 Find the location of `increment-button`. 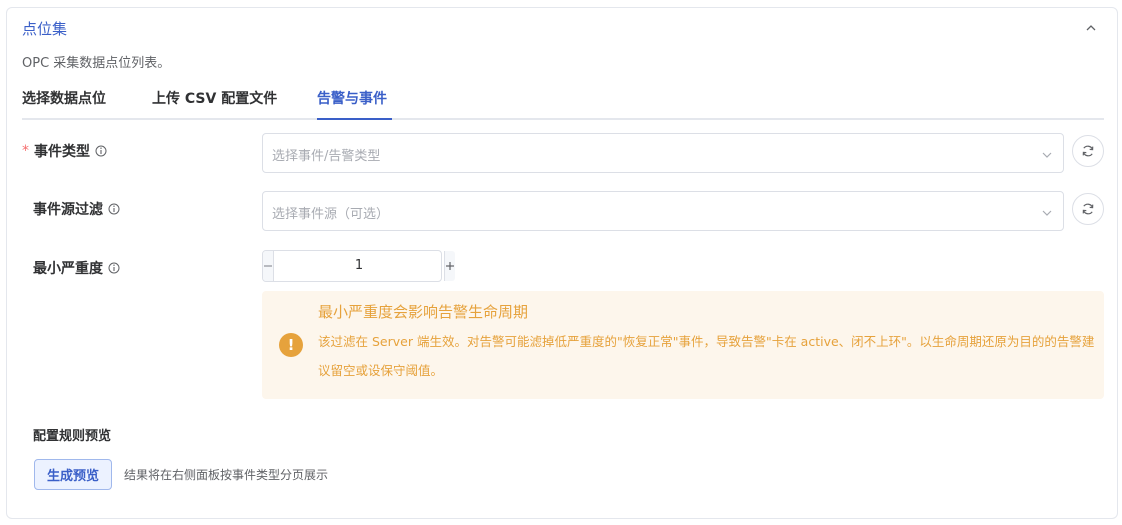

increment-button is located at coordinates (449, 266).